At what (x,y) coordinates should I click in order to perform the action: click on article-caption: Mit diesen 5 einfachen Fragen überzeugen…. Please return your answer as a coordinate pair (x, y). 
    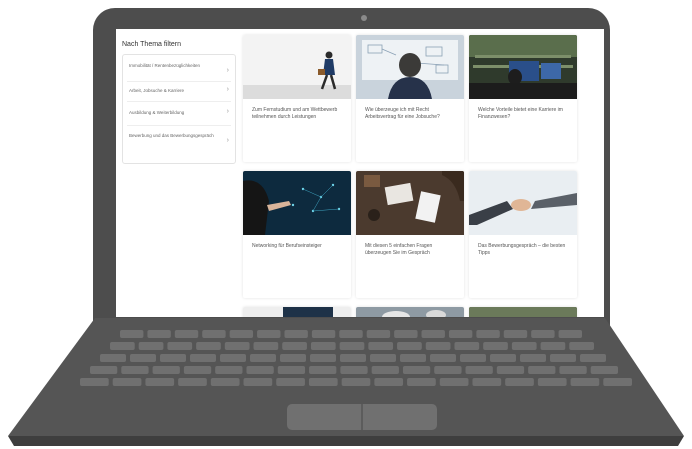
    Looking at the image, I should click on (399, 249).